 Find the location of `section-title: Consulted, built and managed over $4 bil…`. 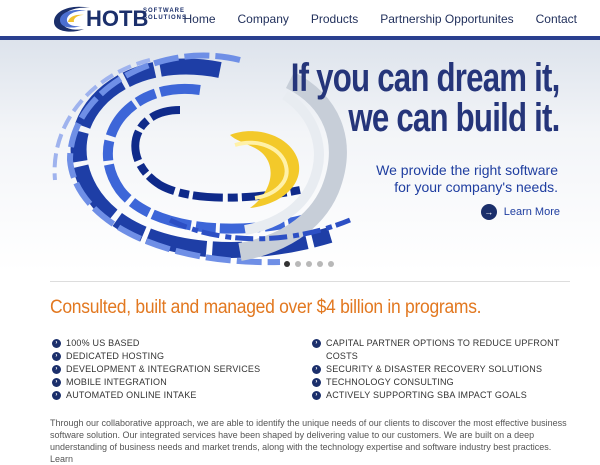

section-title: Consulted, built and managed over $4 bil… is located at coordinates (266, 307).